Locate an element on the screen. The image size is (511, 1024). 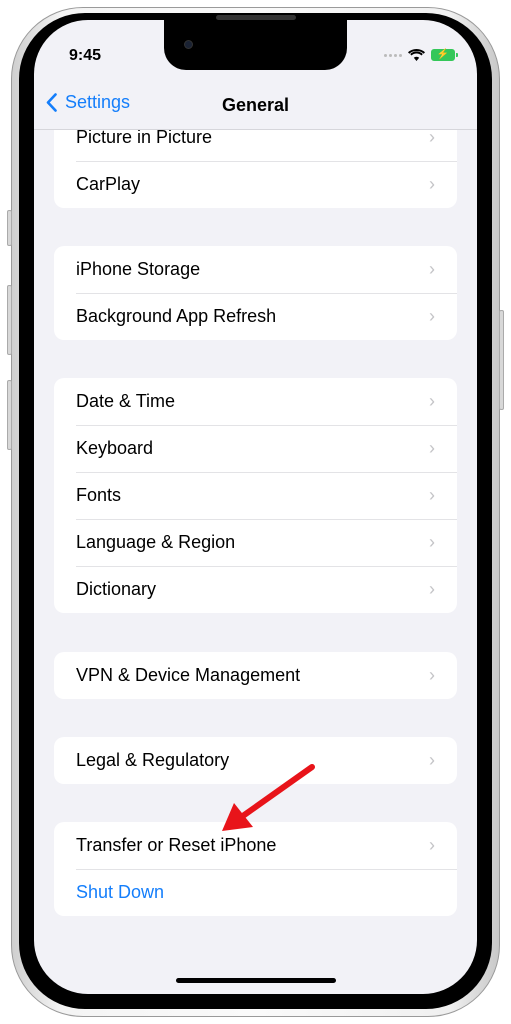
notch is located at coordinates (255, 45).